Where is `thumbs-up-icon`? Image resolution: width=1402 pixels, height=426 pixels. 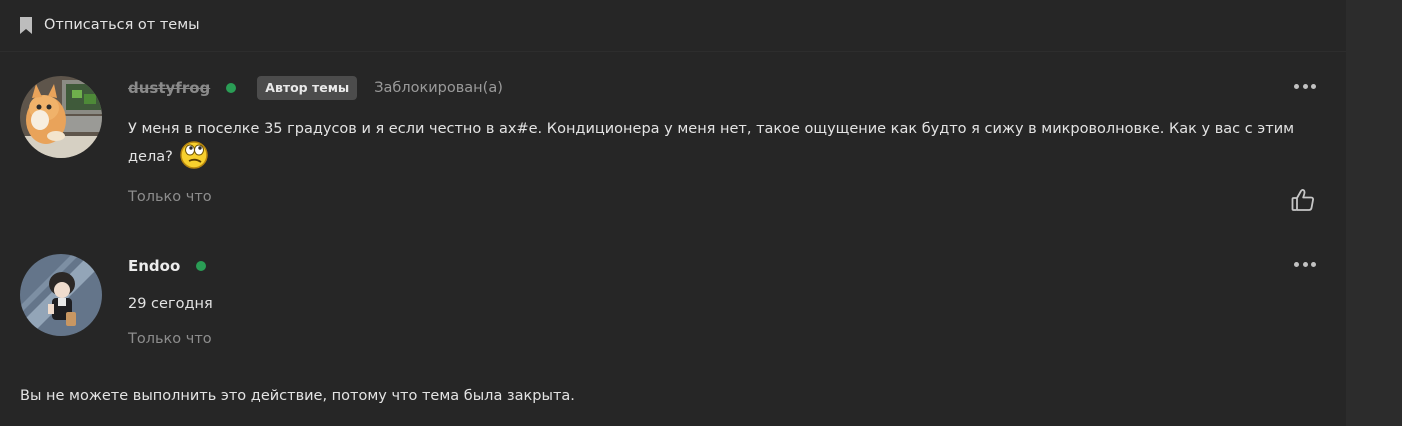 thumbs-up-icon is located at coordinates (1303, 200).